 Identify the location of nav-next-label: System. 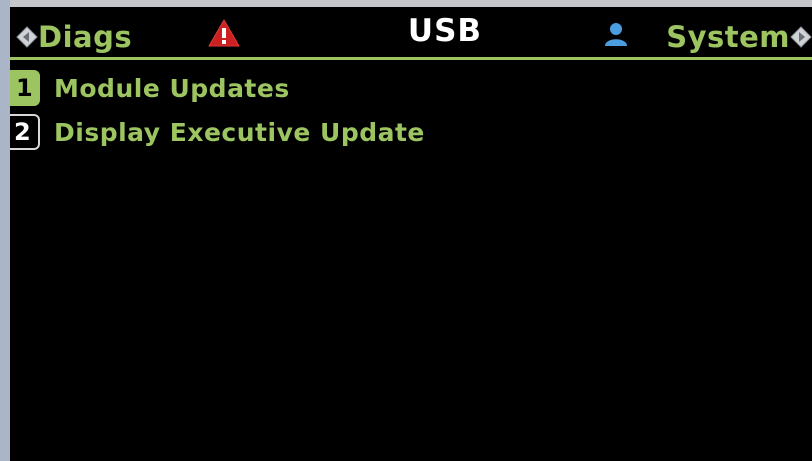
(728, 37).